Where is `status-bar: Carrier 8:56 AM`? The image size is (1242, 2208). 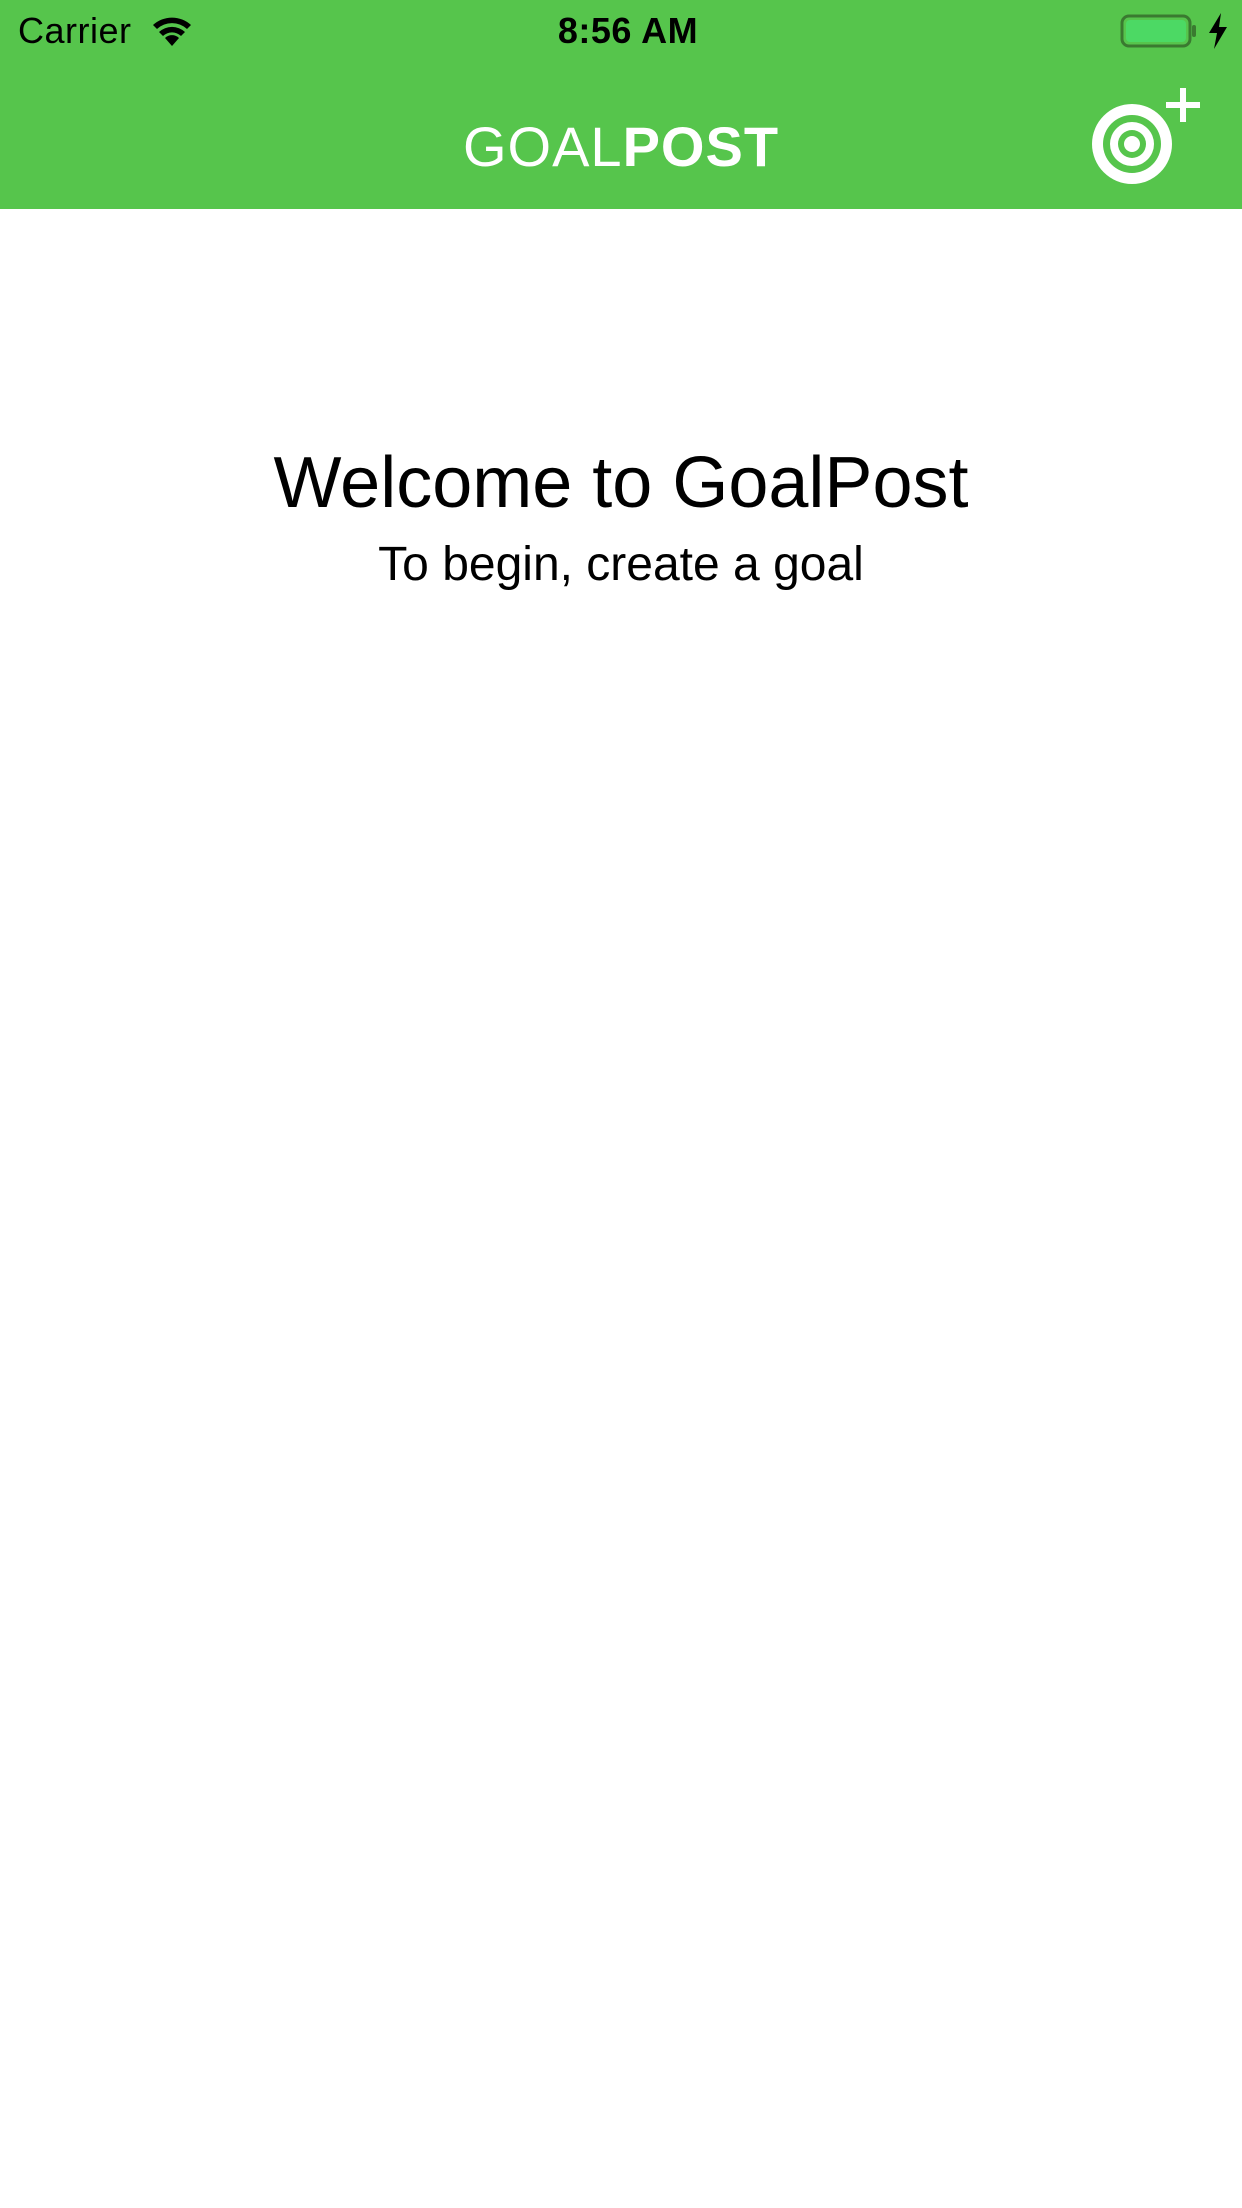 status-bar: Carrier 8:56 AM is located at coordinates (621, 31).